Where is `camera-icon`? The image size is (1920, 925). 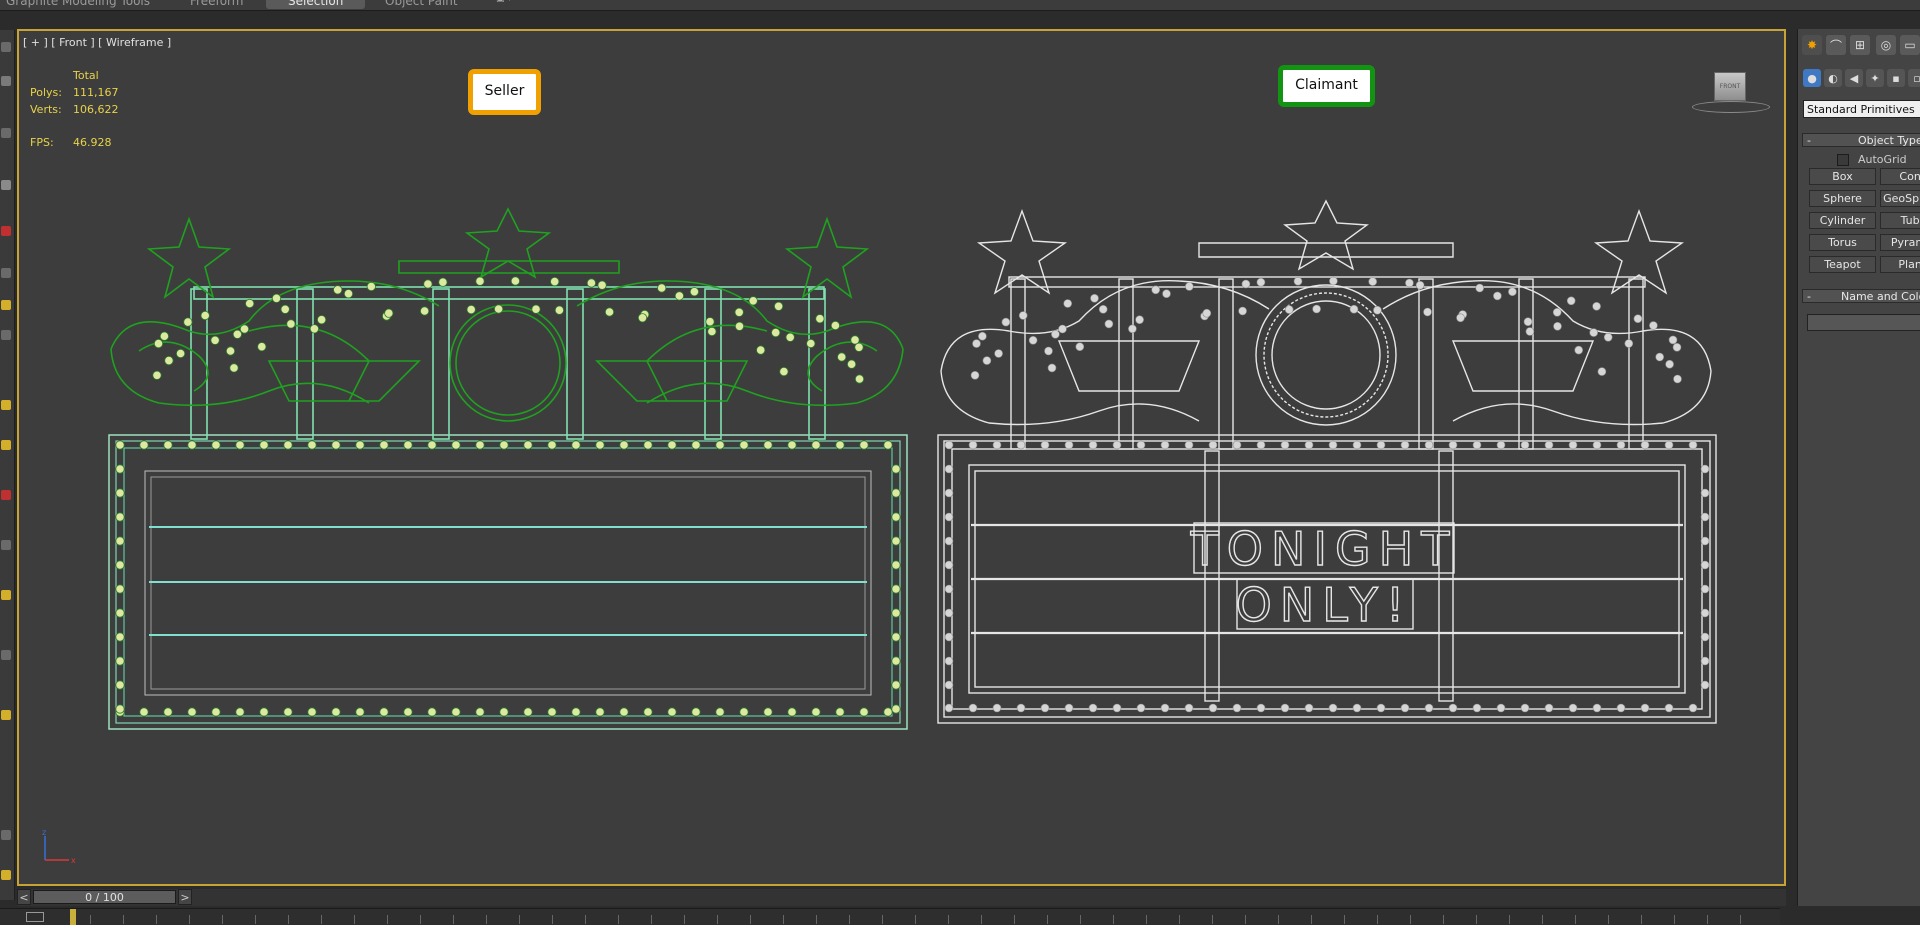
camera-icon is located at coordinates (6, 335).